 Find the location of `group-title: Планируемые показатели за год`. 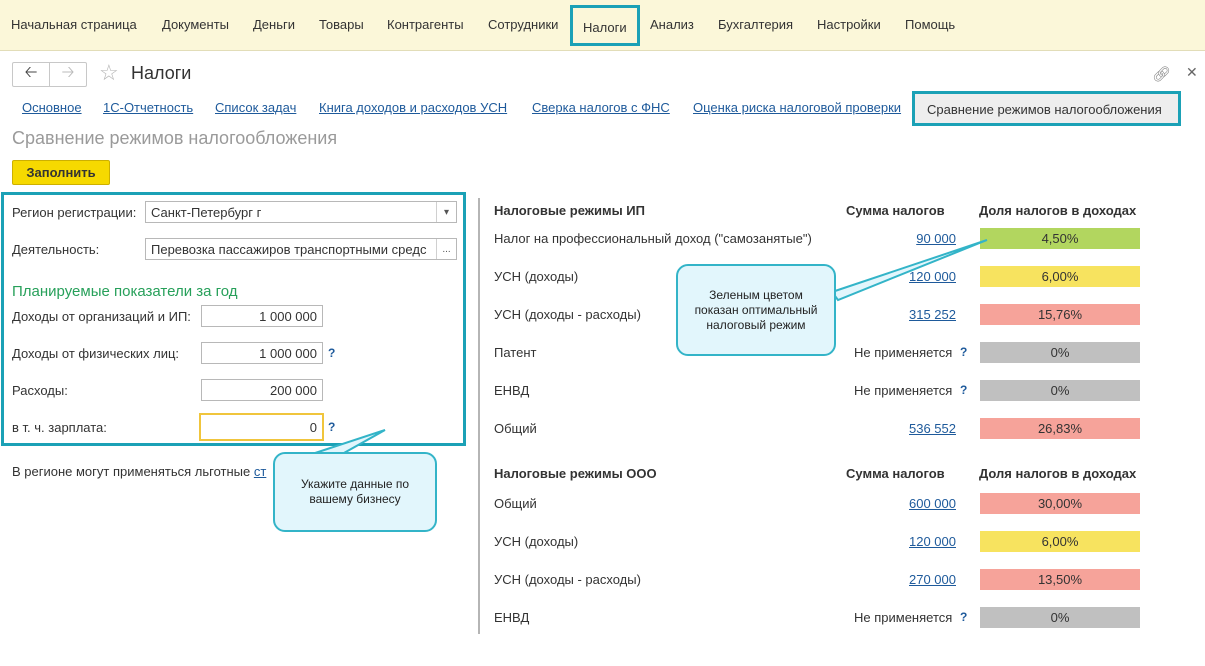

group-title: Планируемые показатели за год is located at coordinates (125, 291).